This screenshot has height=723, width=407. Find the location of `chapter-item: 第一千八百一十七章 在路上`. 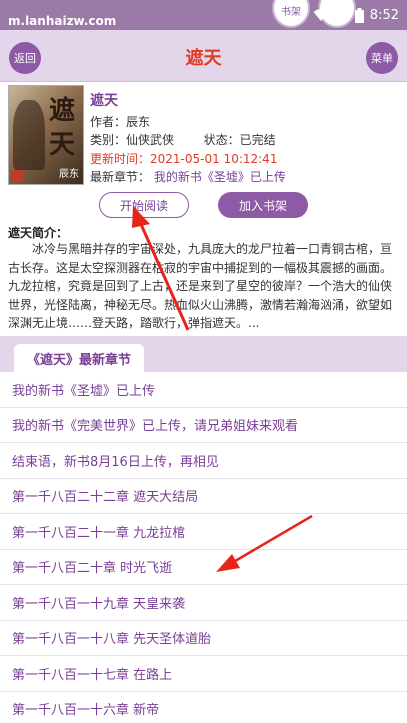

chapter-item: 第一千八百一十七章 在路上 is located at coordinates (203, 674).